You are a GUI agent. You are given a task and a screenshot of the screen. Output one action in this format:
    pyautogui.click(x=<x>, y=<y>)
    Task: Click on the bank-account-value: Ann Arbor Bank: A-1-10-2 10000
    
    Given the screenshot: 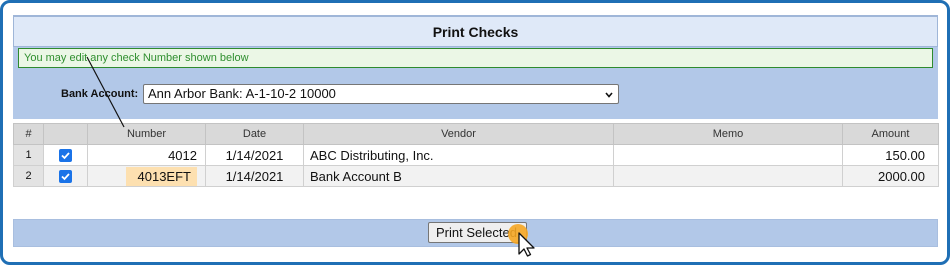 What is the action you would take?
    pyautogui.click(x=242, y=93)
    